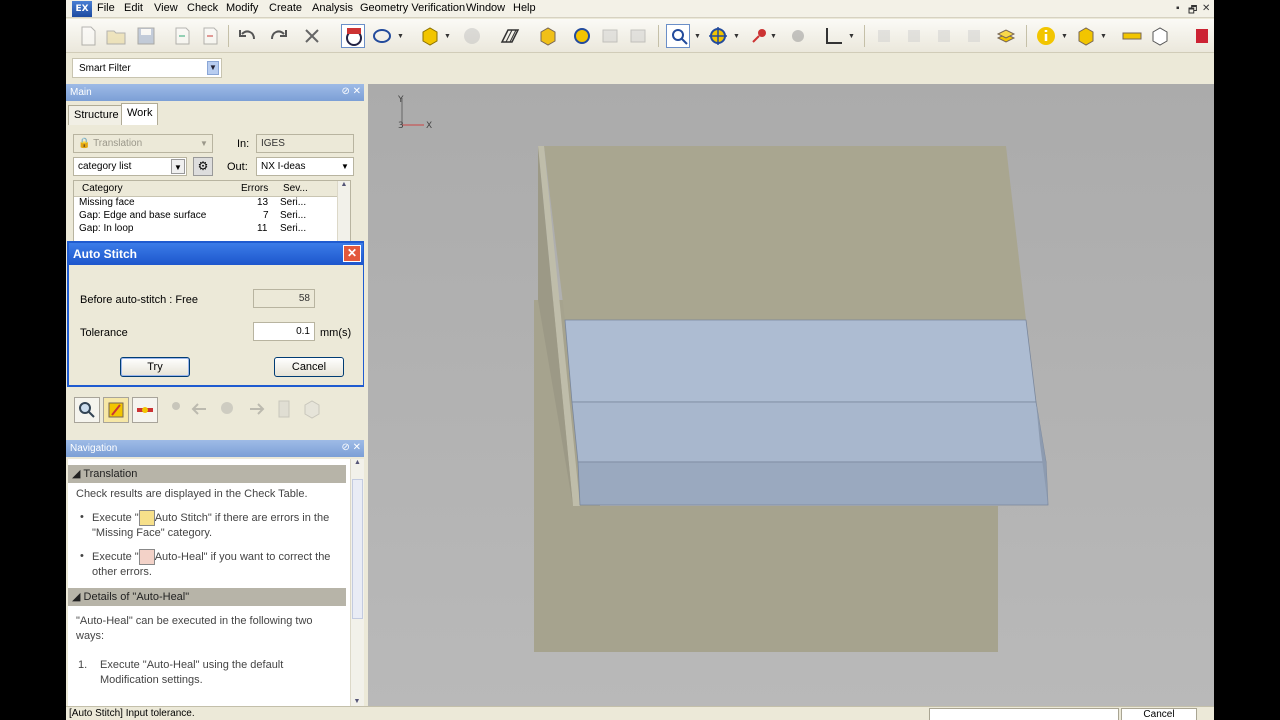  Describe the element at coordinates (813, 483) in the screenshot. I see `front-blue-face` at that location.